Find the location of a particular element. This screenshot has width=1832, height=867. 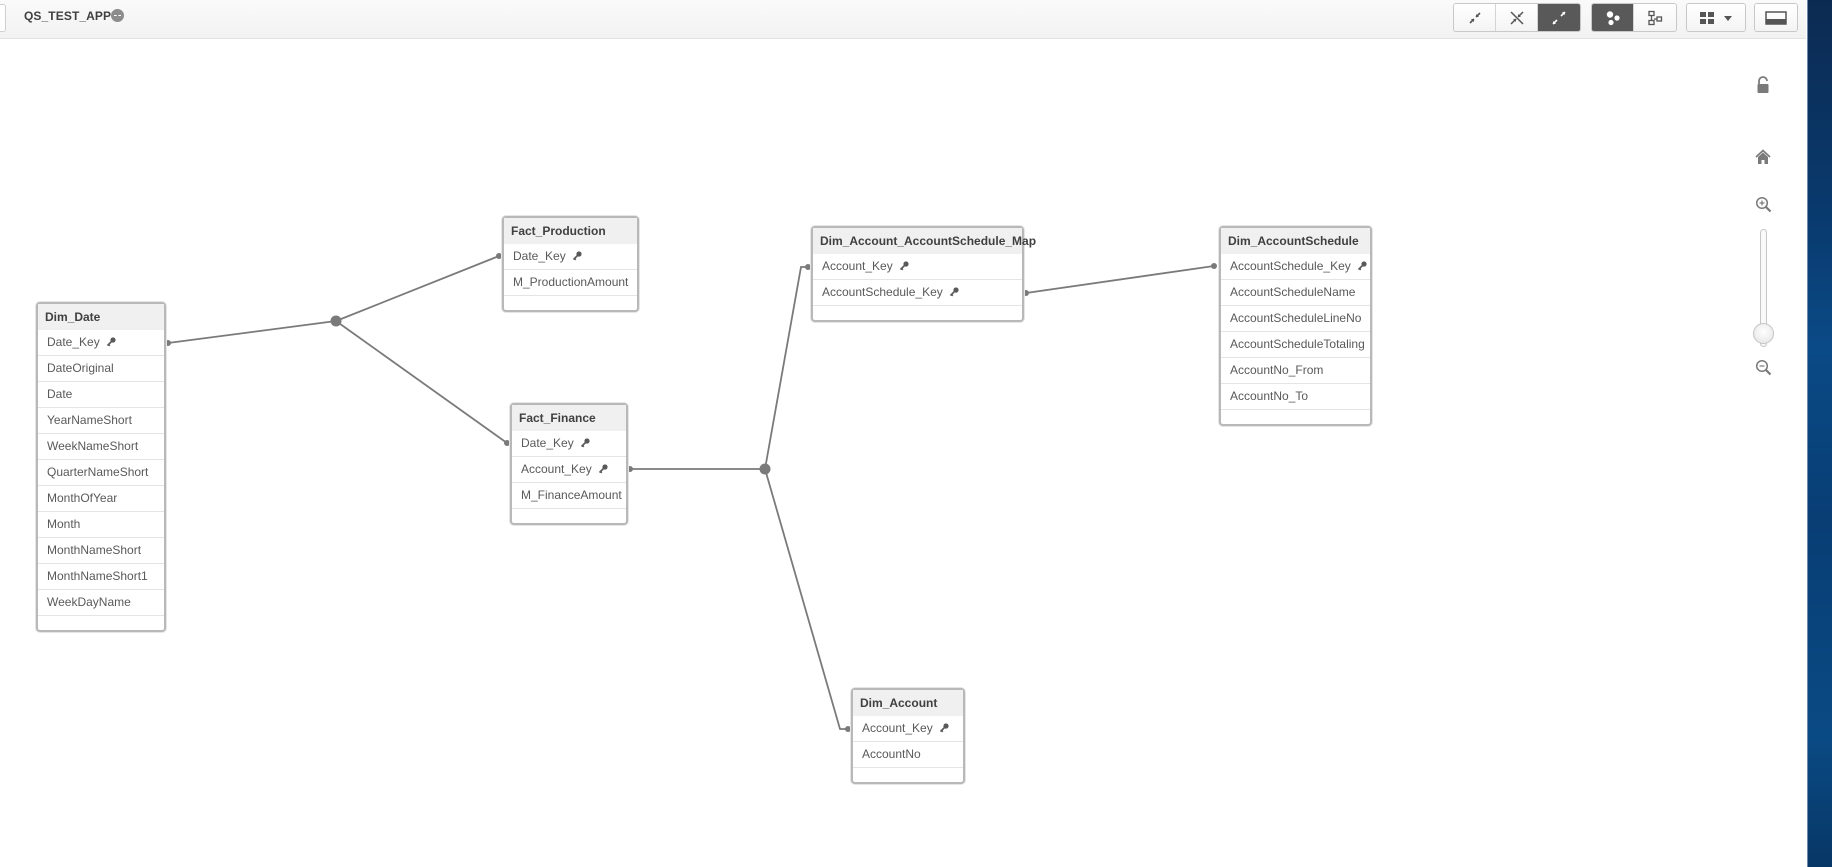

field-row: Month is located at coordinates (101, 525).